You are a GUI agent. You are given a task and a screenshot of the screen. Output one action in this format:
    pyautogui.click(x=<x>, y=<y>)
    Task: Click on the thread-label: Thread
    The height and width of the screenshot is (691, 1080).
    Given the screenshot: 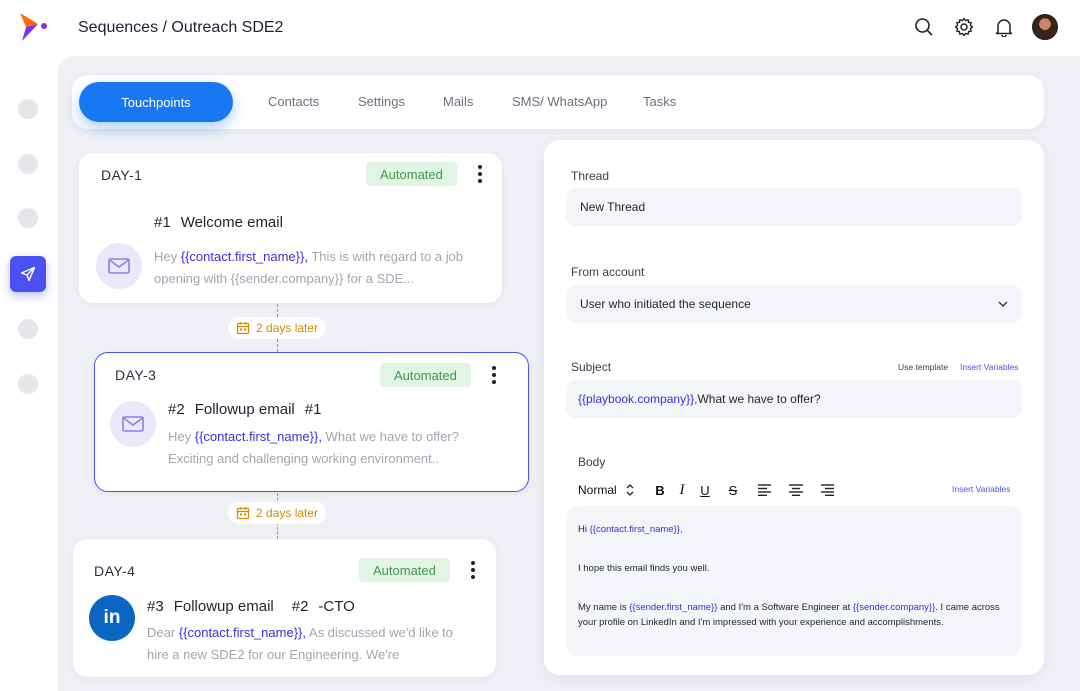 What is the action you would take?
    pyautogui.click(x=590, y=176)
    